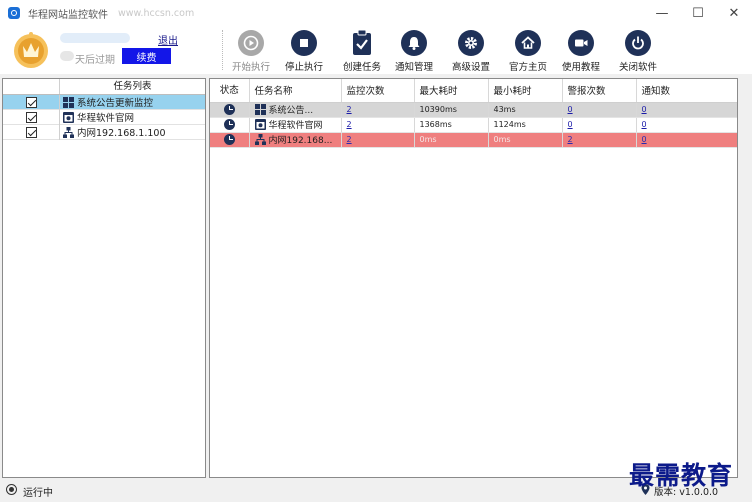  I want to click on video-icon, so click(581, 43).